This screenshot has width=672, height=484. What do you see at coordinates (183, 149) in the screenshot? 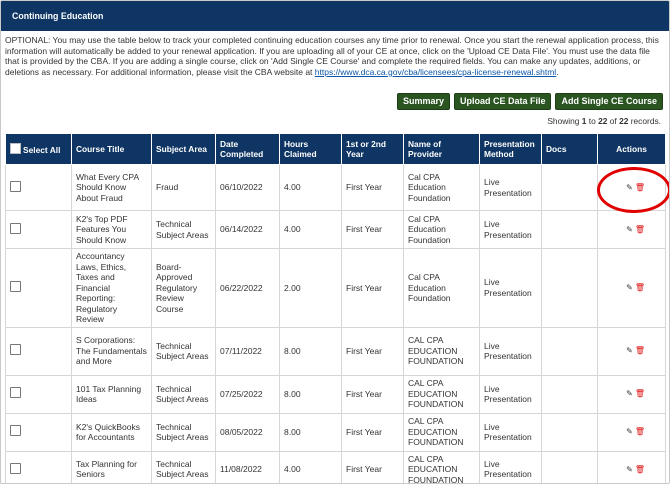
I see `subject-area-header: Subject Area` at bounding box center [183, 149].